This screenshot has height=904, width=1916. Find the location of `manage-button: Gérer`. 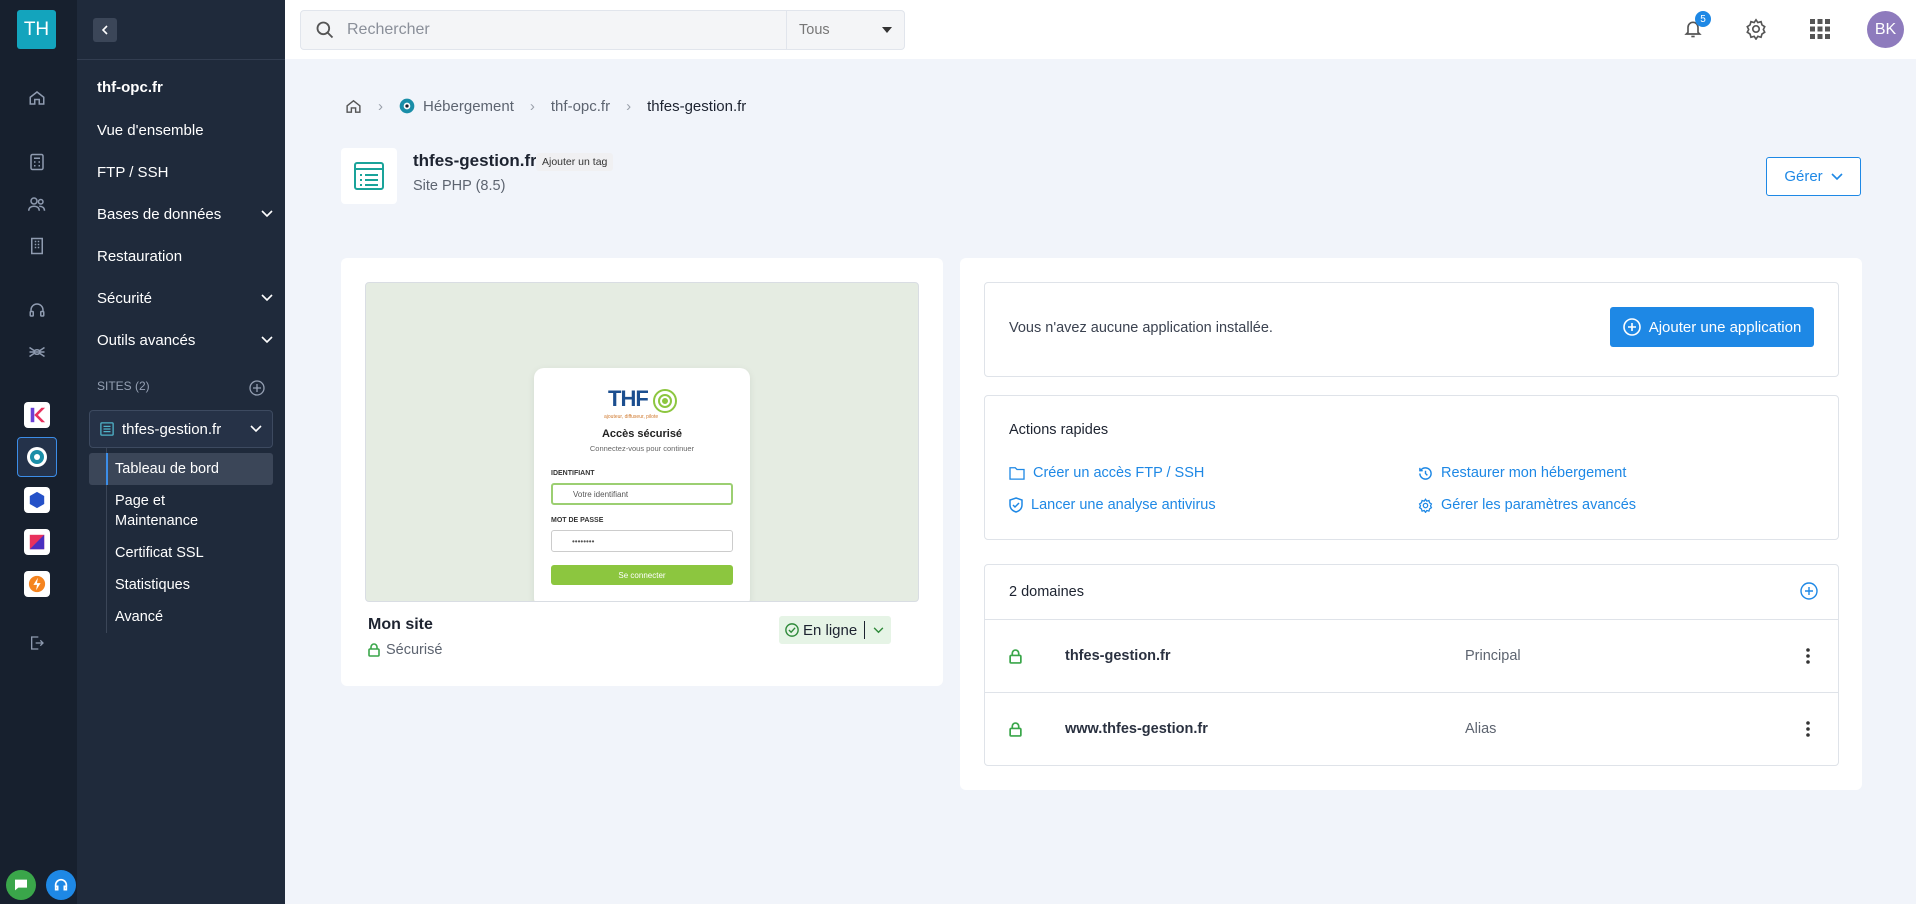

manage-button: Gérer is located at coordinates (1813, 176).